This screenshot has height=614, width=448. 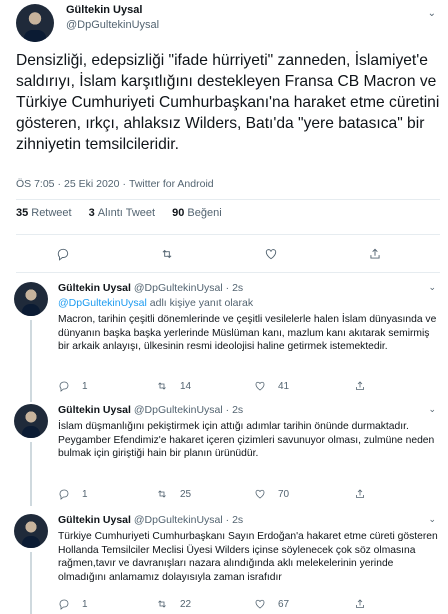 I want to click on retweet-button, so click(x=167, y=254).